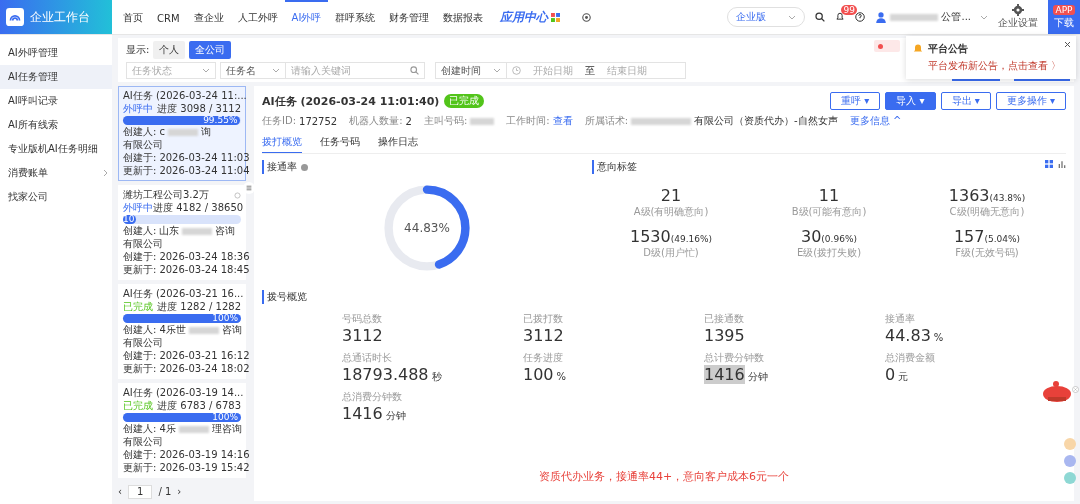 Image resolution: width=1080 pixels, height=504 pixels. Describe the element at coordinates (205, 132) in the screenshot. I see `creator-tail: 询` at that location.